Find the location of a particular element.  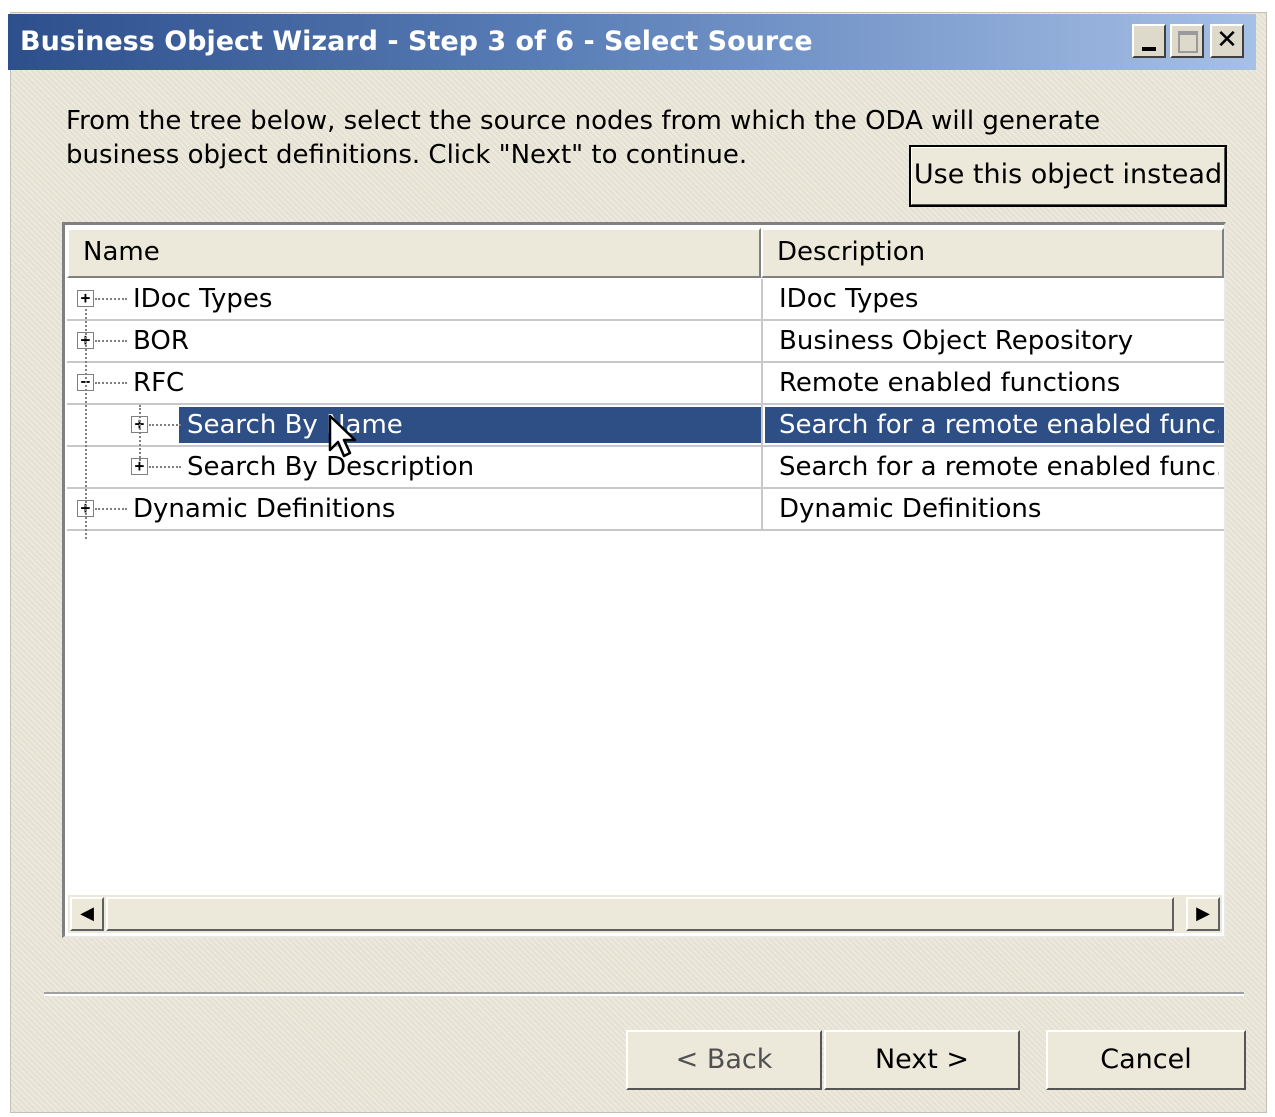

tree-row-description: Business Object Repository is located at coordinates (956, 341).